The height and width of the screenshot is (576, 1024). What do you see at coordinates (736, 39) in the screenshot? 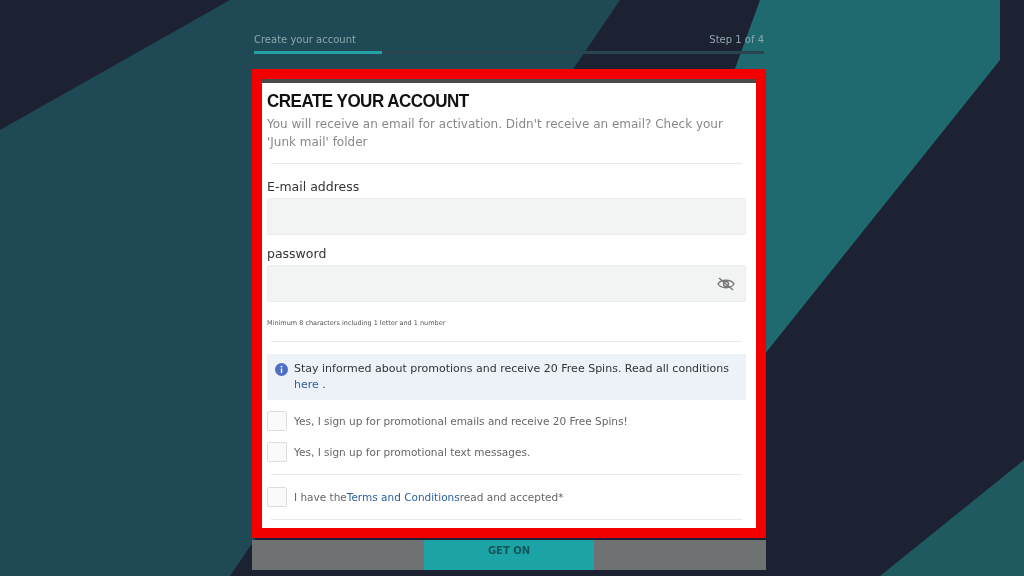
I see `step-counter: Step 1 of 4` at bounding box center [736, 39].